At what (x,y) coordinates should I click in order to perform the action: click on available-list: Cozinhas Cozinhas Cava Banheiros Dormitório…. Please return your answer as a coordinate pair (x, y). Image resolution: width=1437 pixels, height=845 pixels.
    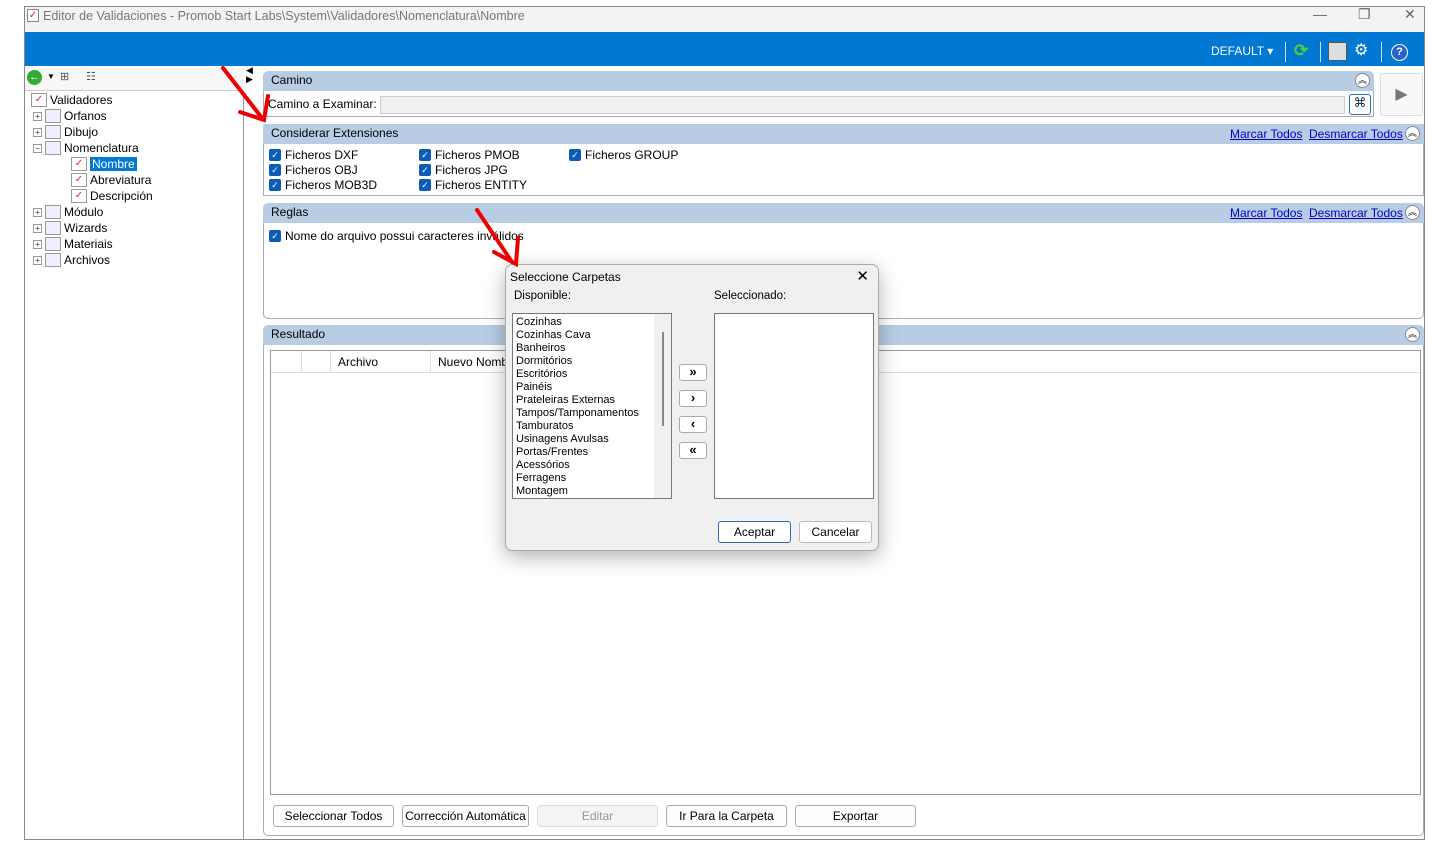
    Looking at the image, I should click on (592, 406).